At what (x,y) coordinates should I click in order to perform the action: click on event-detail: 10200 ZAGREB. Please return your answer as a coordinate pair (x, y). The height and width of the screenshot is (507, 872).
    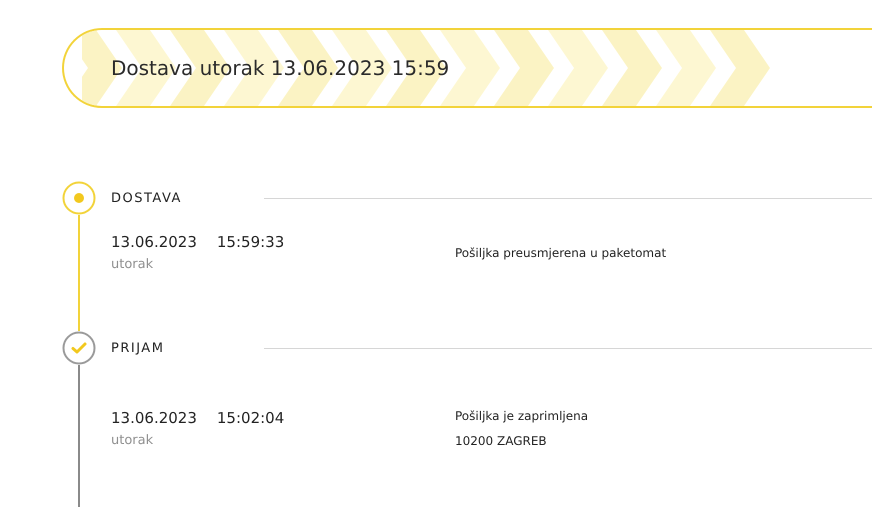
    Looking at the image, I should click on (501, 441).